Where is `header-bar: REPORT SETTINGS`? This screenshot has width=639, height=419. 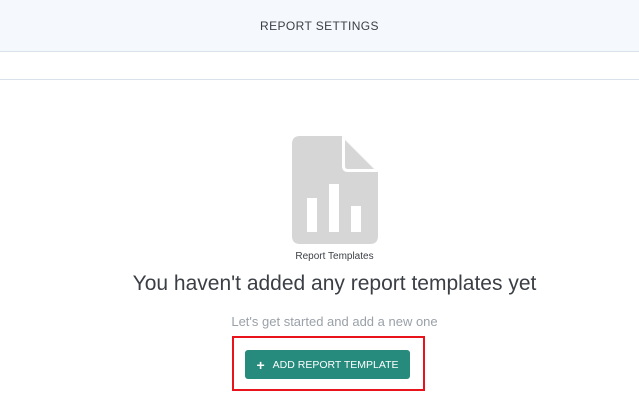 header-bar: REPORT SETTINGS is located at coordinates (319, 26).